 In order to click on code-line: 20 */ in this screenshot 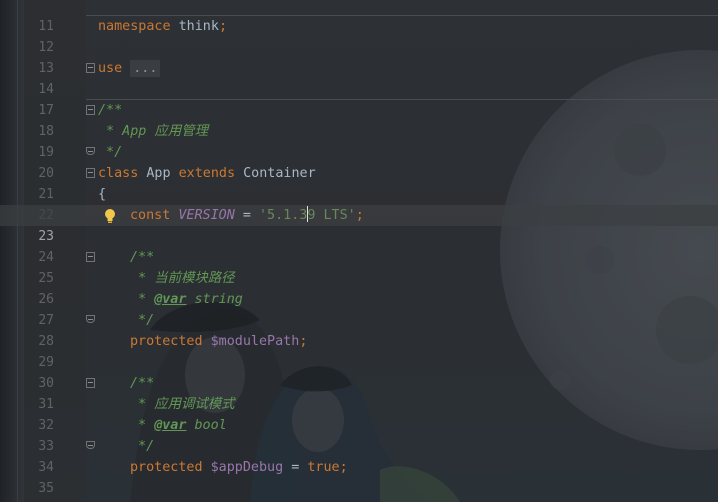, I will do `click(359, 161)`.